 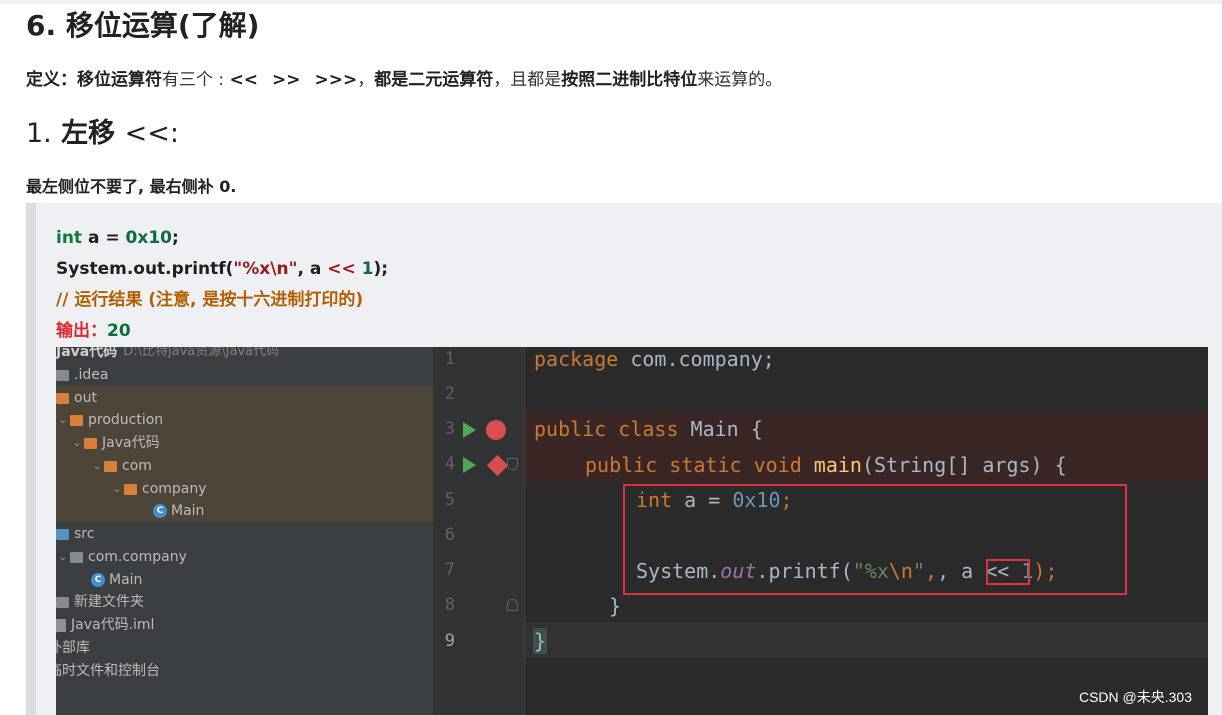 I want to click on code-block-bar, so click(x=31, y=459).